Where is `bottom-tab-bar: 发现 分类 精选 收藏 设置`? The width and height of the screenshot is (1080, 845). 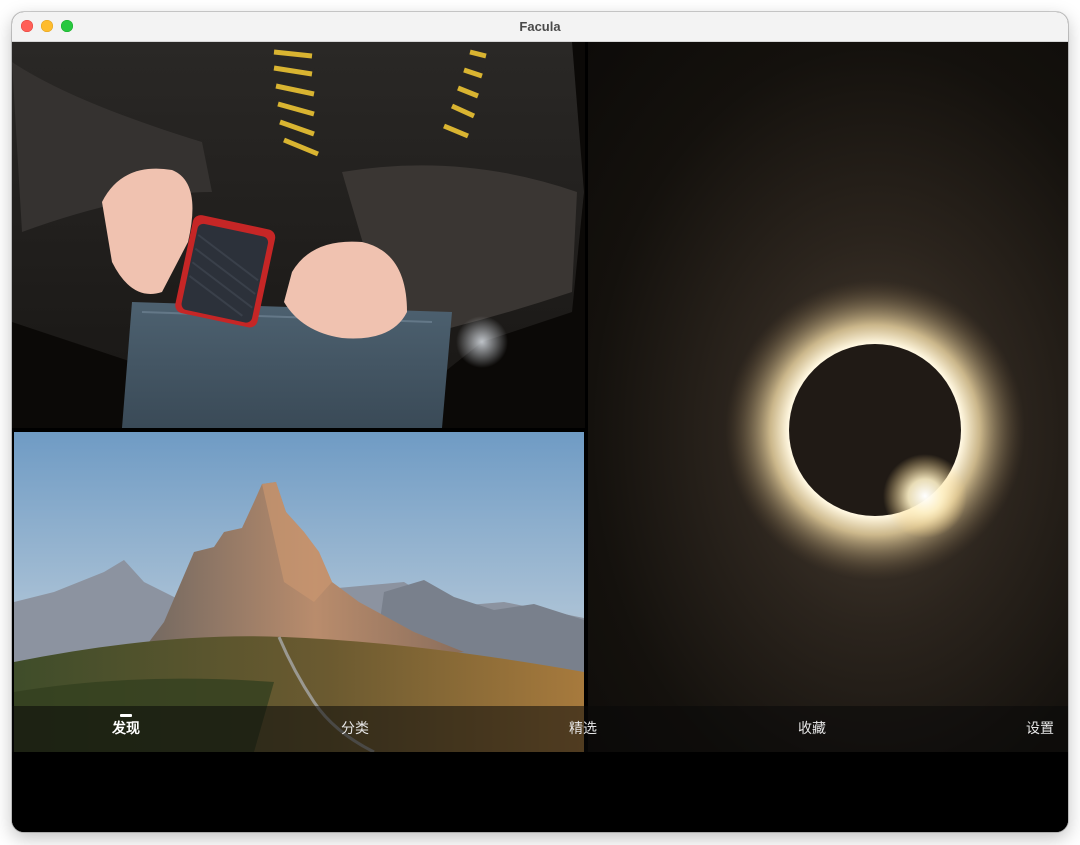 bottom-tab-bar: 发现 分类 精选 收藏 设置 is located at coordinates (540, 729).